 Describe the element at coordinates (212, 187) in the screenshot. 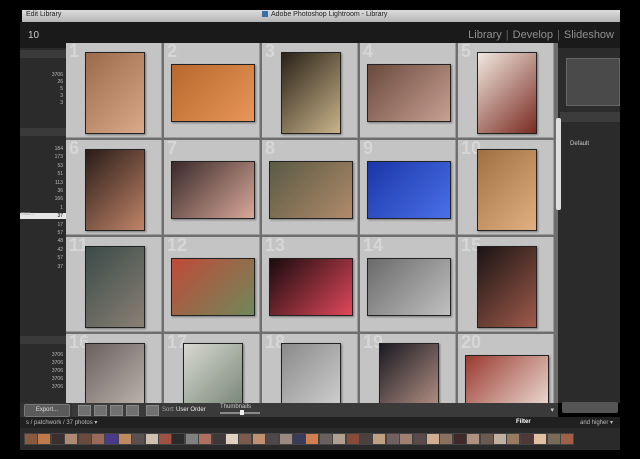

I see `grid-cell: 7` at that location.